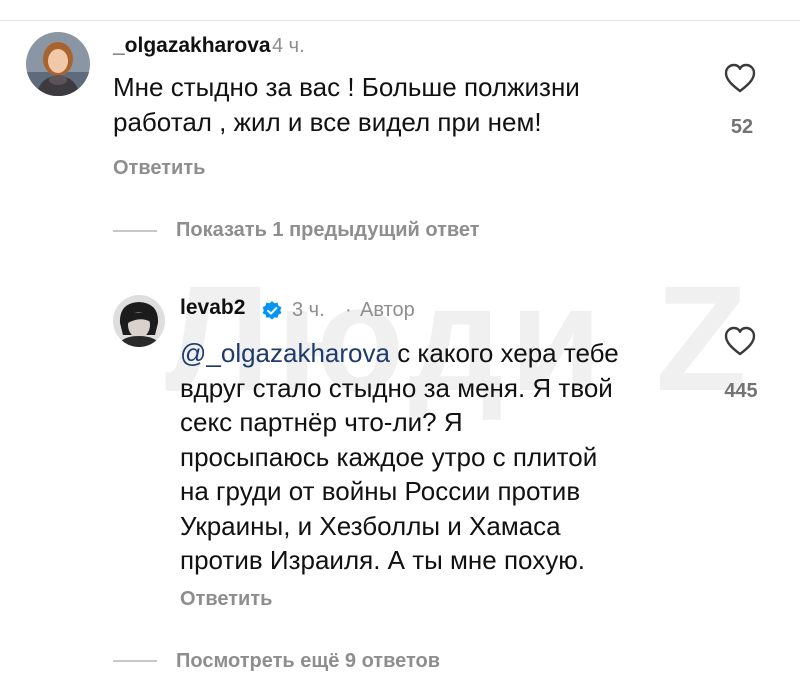 Image resolution: width=800 pixels, height=685 pixels. What do you see at coordinates (328, 230) in the screenshot?
I see `show-previous-replies-button: Показать 1 предыдущий ответ` at bounding box center [328, 230].